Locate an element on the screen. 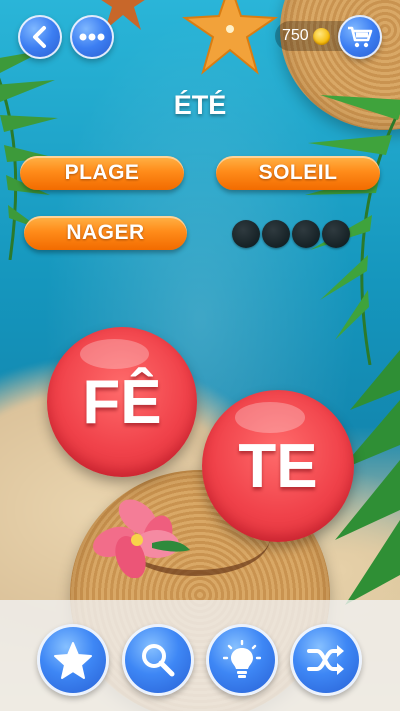 Image resolution: width=400 pixels, height=711 pixels. coin-icon is located at coordinates (321, 36).